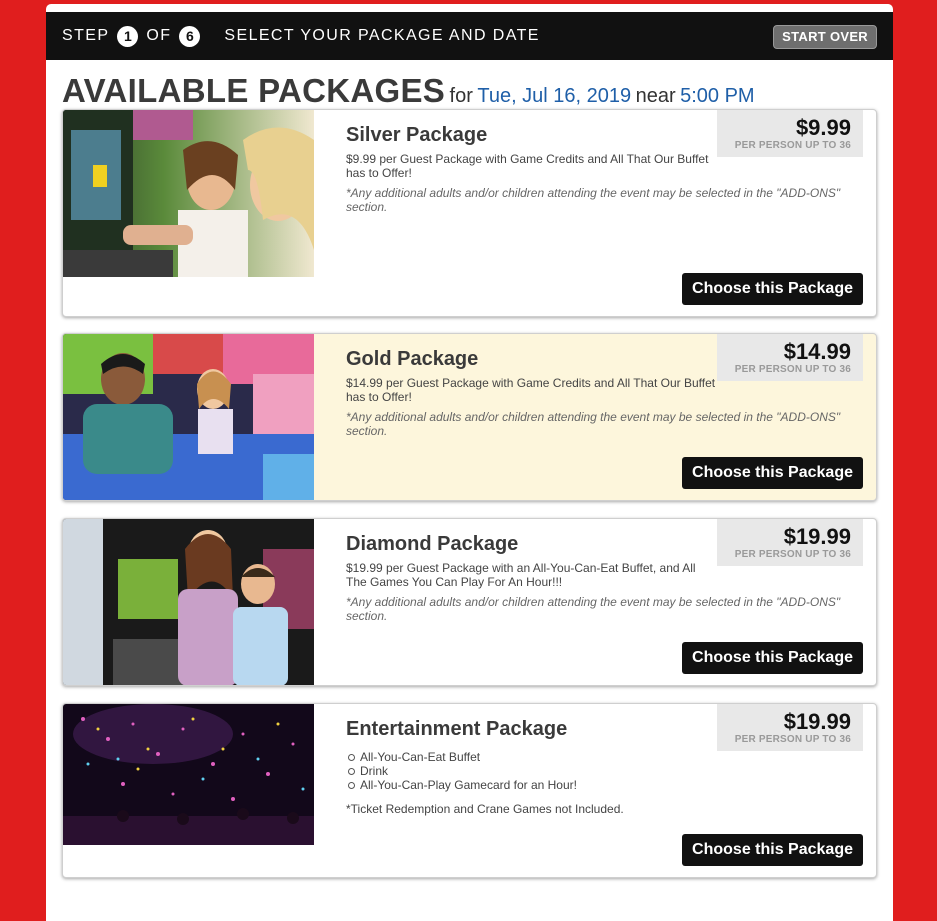 The height and width of the screenshot is (921, 937). Describe the element at coordinates (461, 96) in the screenshot. I see `for-label: for` at that location.